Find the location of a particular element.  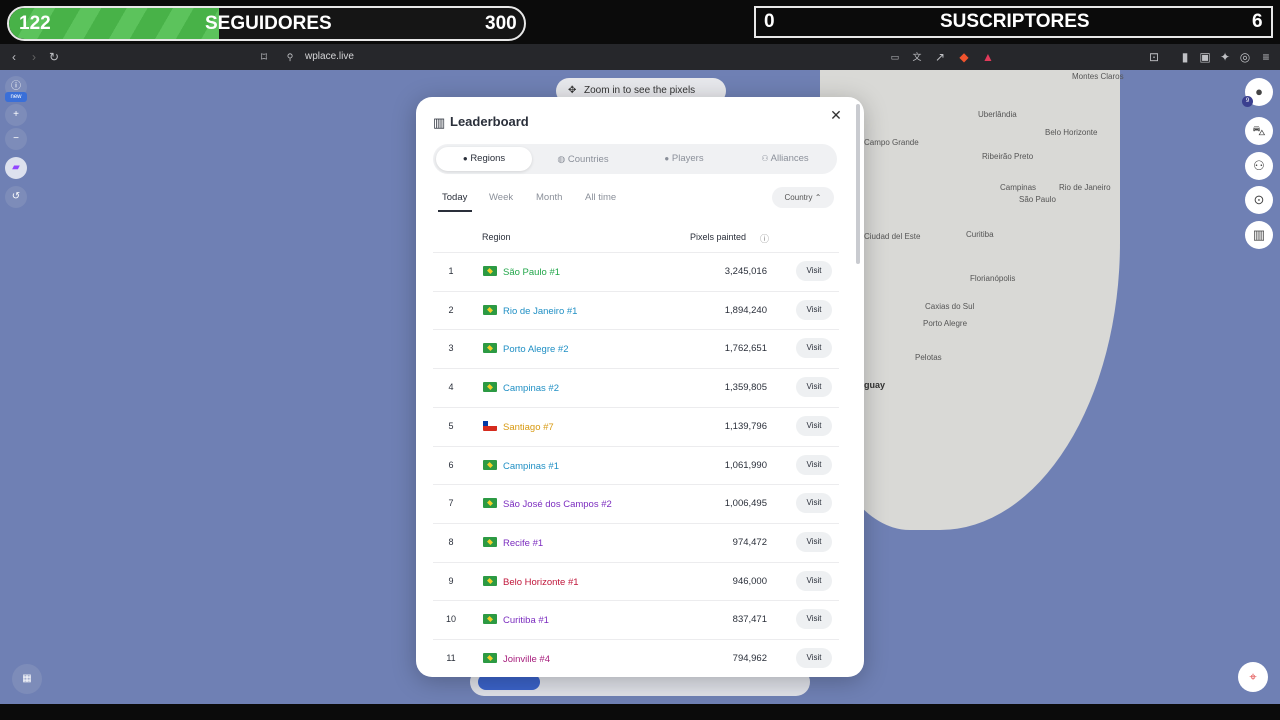

region-link: Campinas #1 is located at coordinates (531, 466).